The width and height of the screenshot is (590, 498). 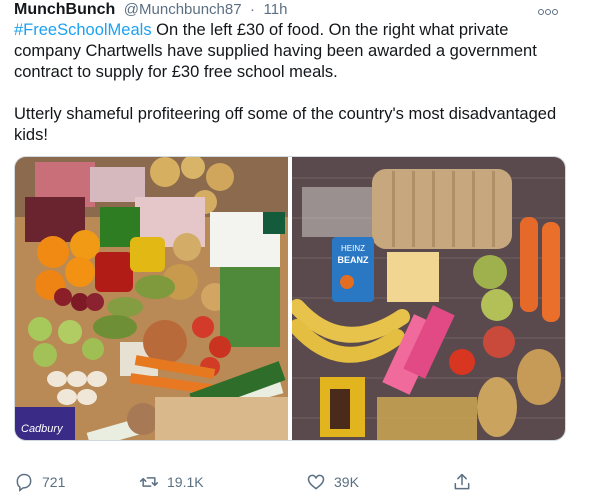 I want to click on like-count: 39K, so click(x=346, y=482).